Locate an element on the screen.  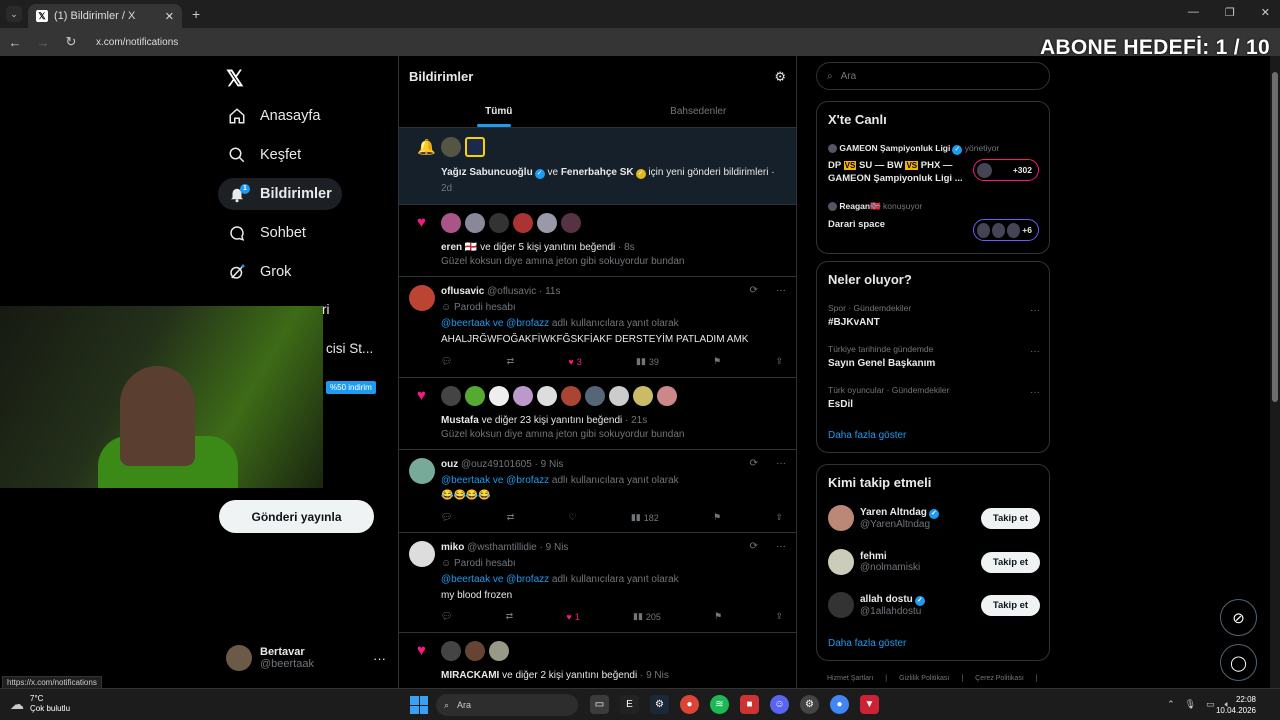
forward-icon: → is located at coordinates (43, 42).